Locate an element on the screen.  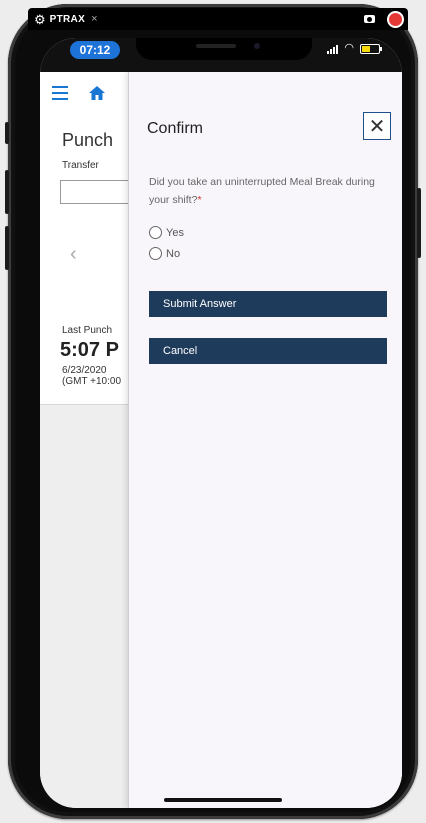
radio-option-no: No is located at coordinates (164, 253).